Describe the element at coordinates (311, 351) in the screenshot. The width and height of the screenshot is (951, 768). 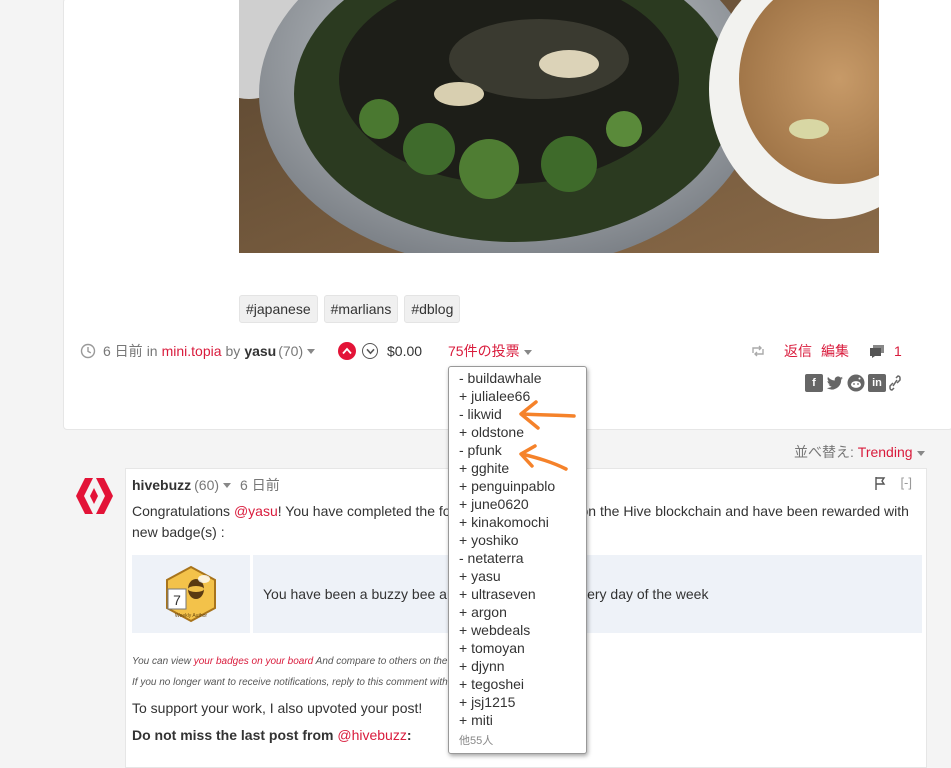
I see `author-menu-caret-icon` at that location.